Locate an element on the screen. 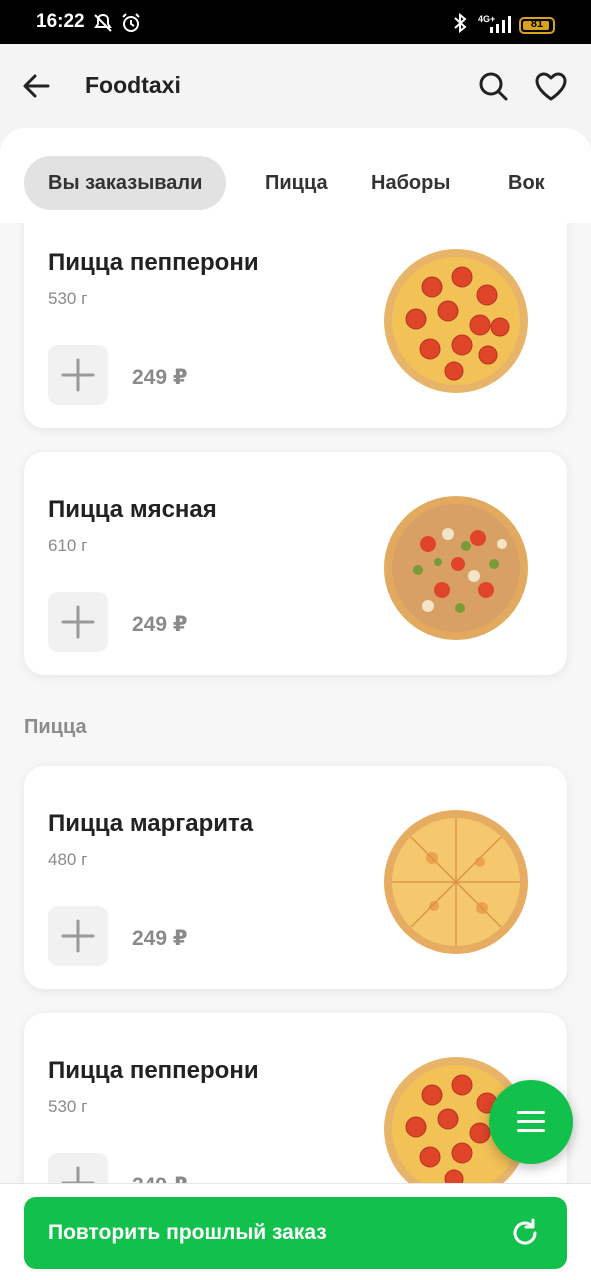  product-name: Пицца маргарита is located at coordinates (151, 823).